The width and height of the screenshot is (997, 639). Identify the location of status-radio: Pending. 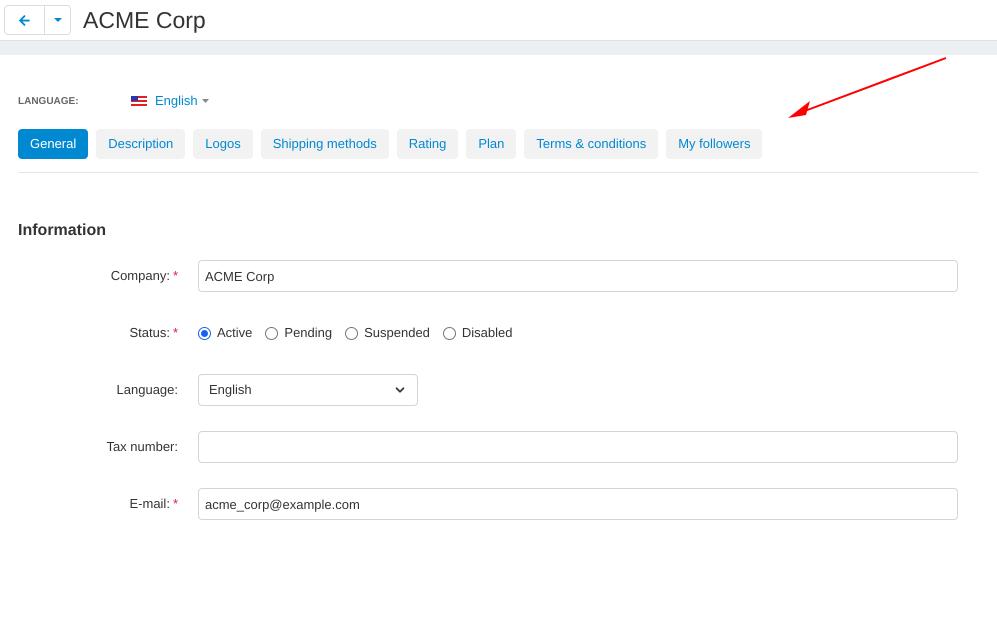
(298, 333).